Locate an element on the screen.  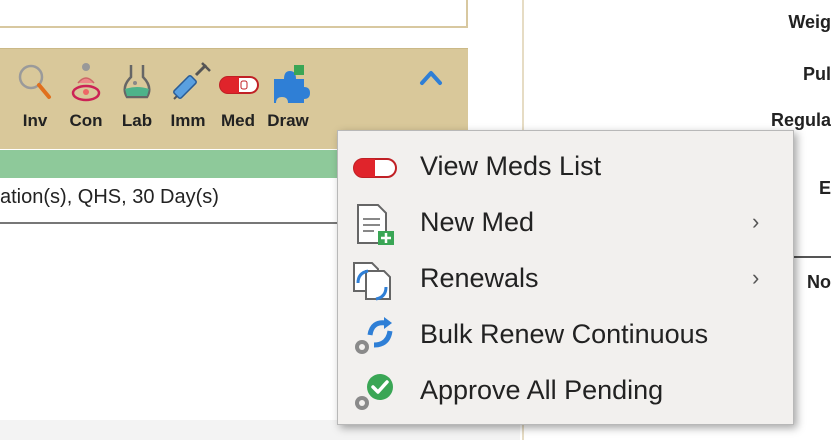
puzzle-icon is located at coordinates (292, 84).